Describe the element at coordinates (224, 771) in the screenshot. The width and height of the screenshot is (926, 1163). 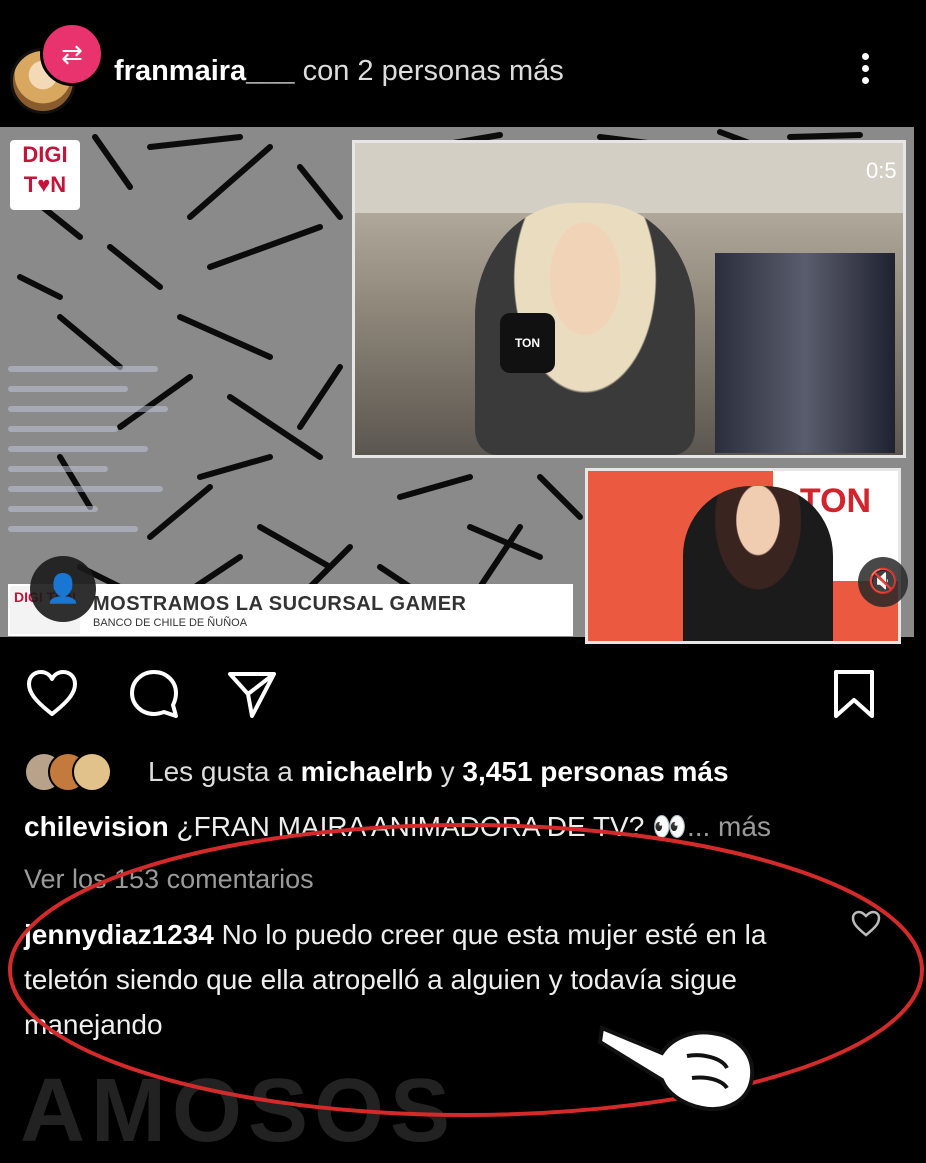
I see `likes-prefix: Les gusta a` at that location.